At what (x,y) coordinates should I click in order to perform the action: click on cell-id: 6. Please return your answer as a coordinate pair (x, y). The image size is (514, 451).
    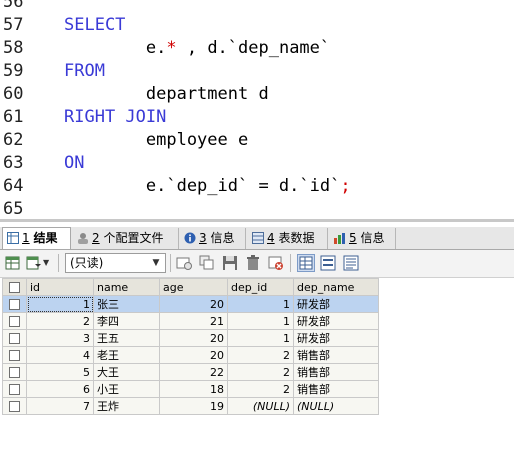
    Looking at the image, I should click on (60, 389).